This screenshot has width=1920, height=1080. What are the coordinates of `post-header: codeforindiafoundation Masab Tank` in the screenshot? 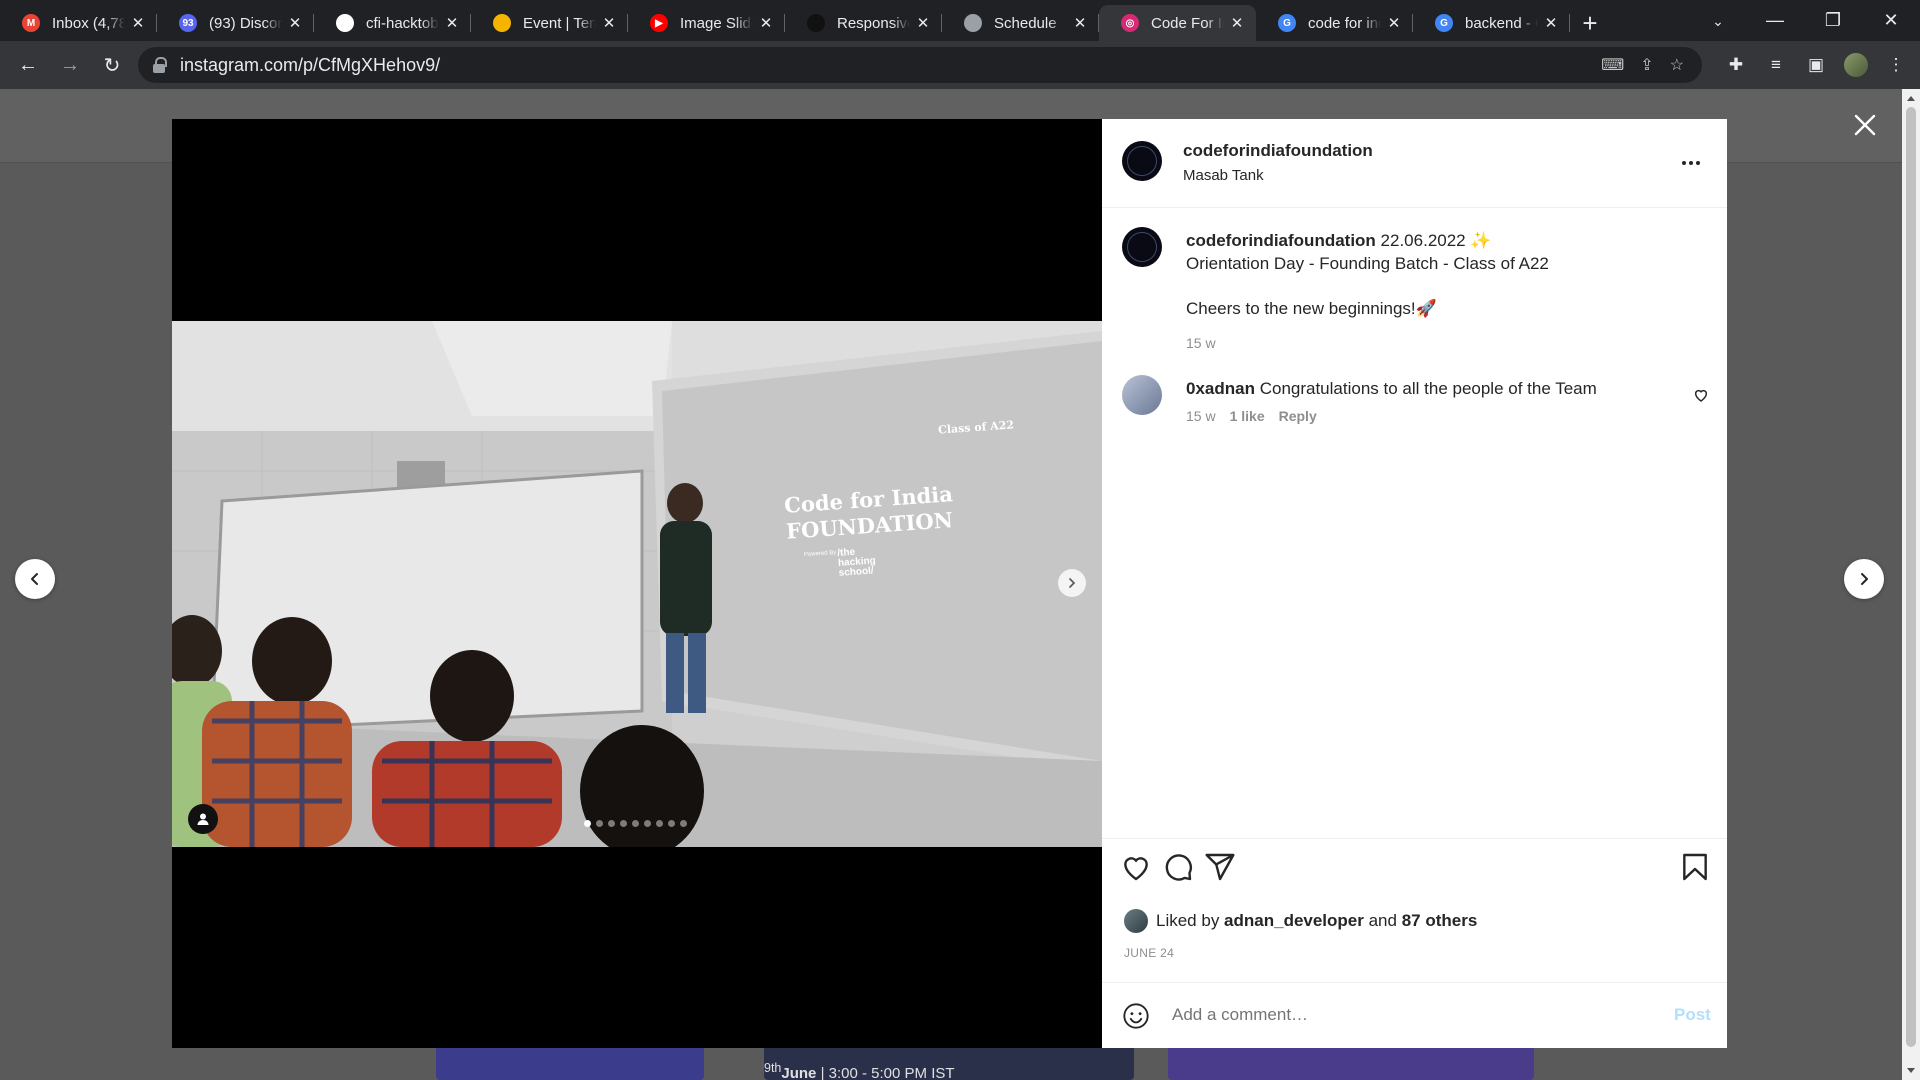 It's located at (1414, 163).